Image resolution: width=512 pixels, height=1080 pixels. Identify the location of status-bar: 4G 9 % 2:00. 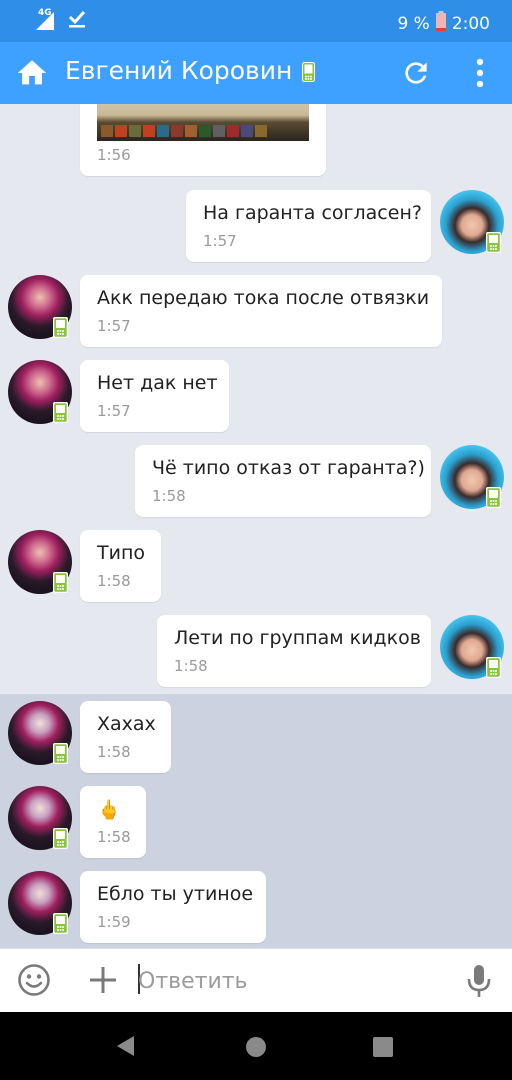
(256, 21).